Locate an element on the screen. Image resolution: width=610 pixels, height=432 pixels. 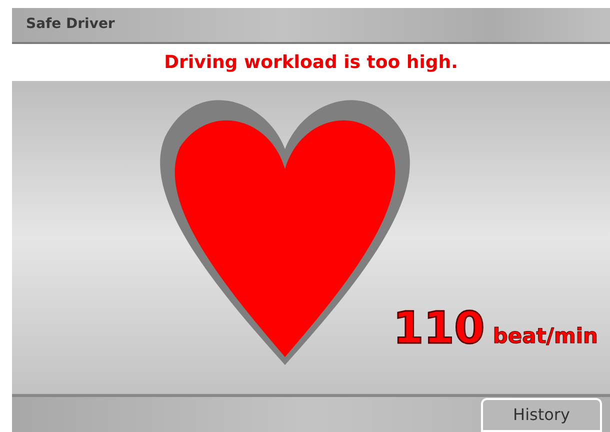
heart-rate-value: 110 is located at coordinates (438, 328).